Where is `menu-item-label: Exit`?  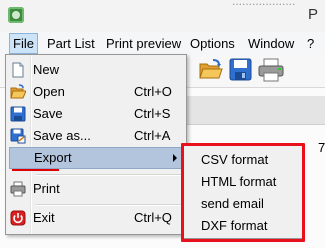 menu-item-label: Exit is located at coordinates (44, 217).